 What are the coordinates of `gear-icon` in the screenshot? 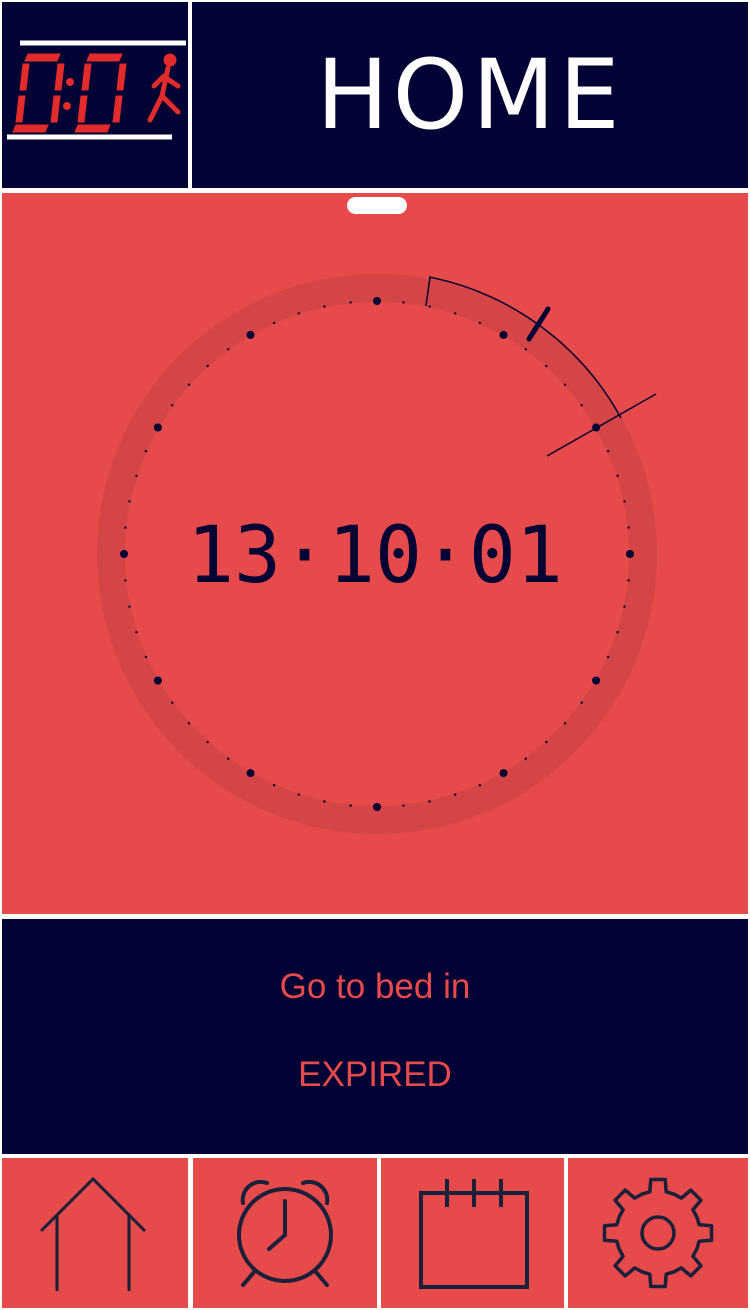 It's located at (658, 1233).